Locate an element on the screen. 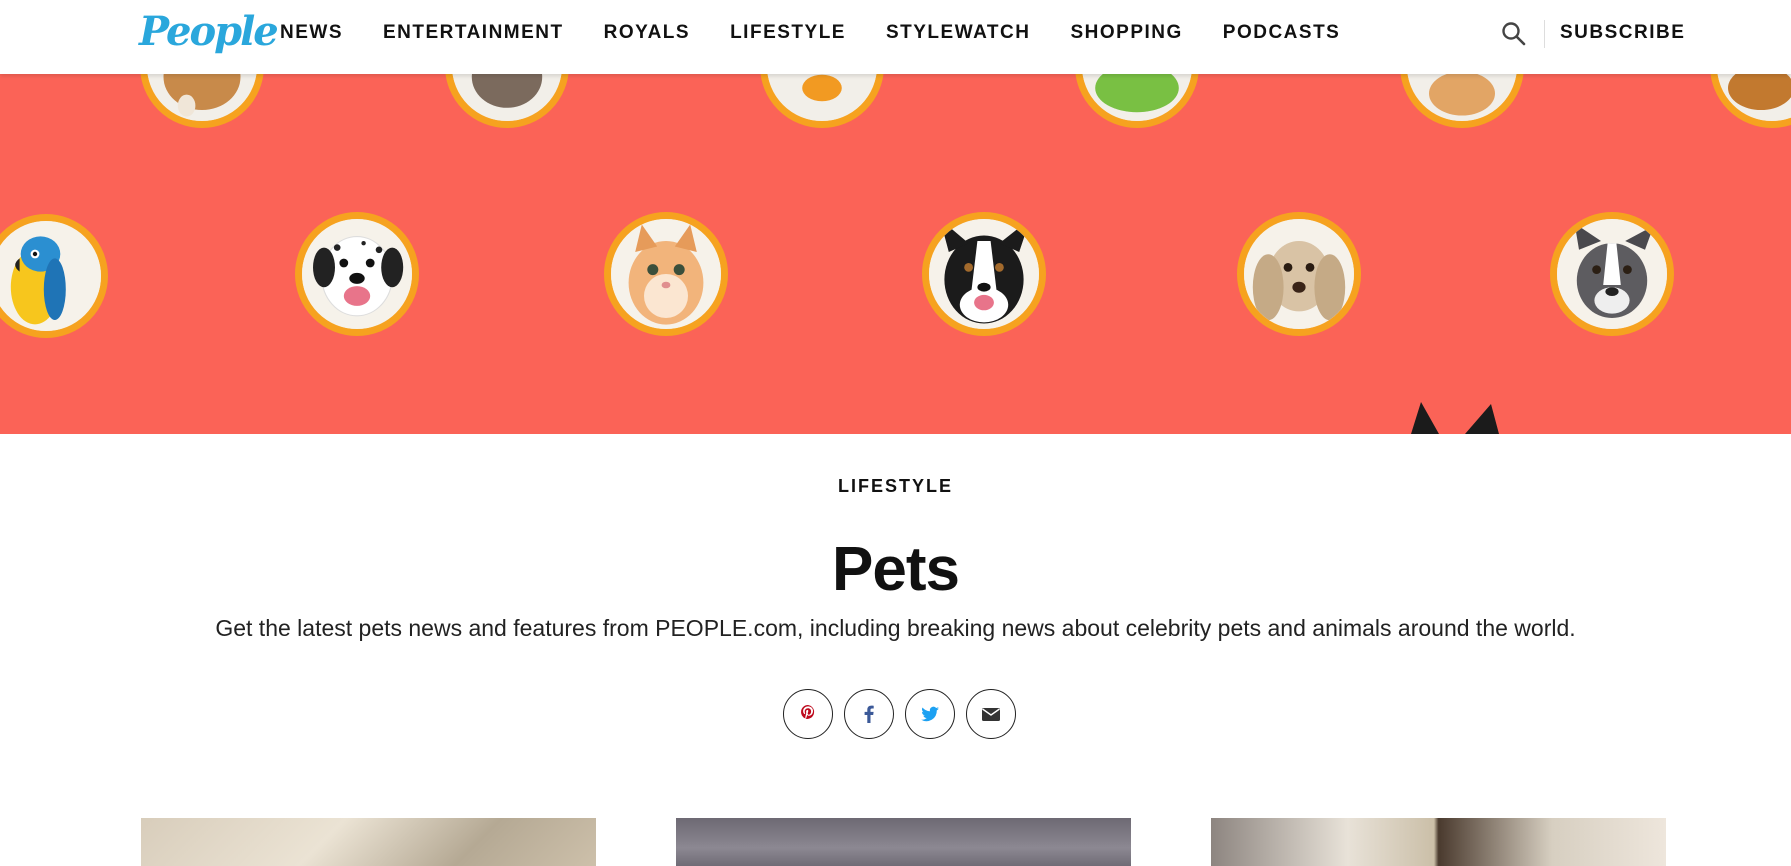 The width and height of the screenshot is (1791, 866). cat2-avatar-top is located at coordinates (1462, 101).